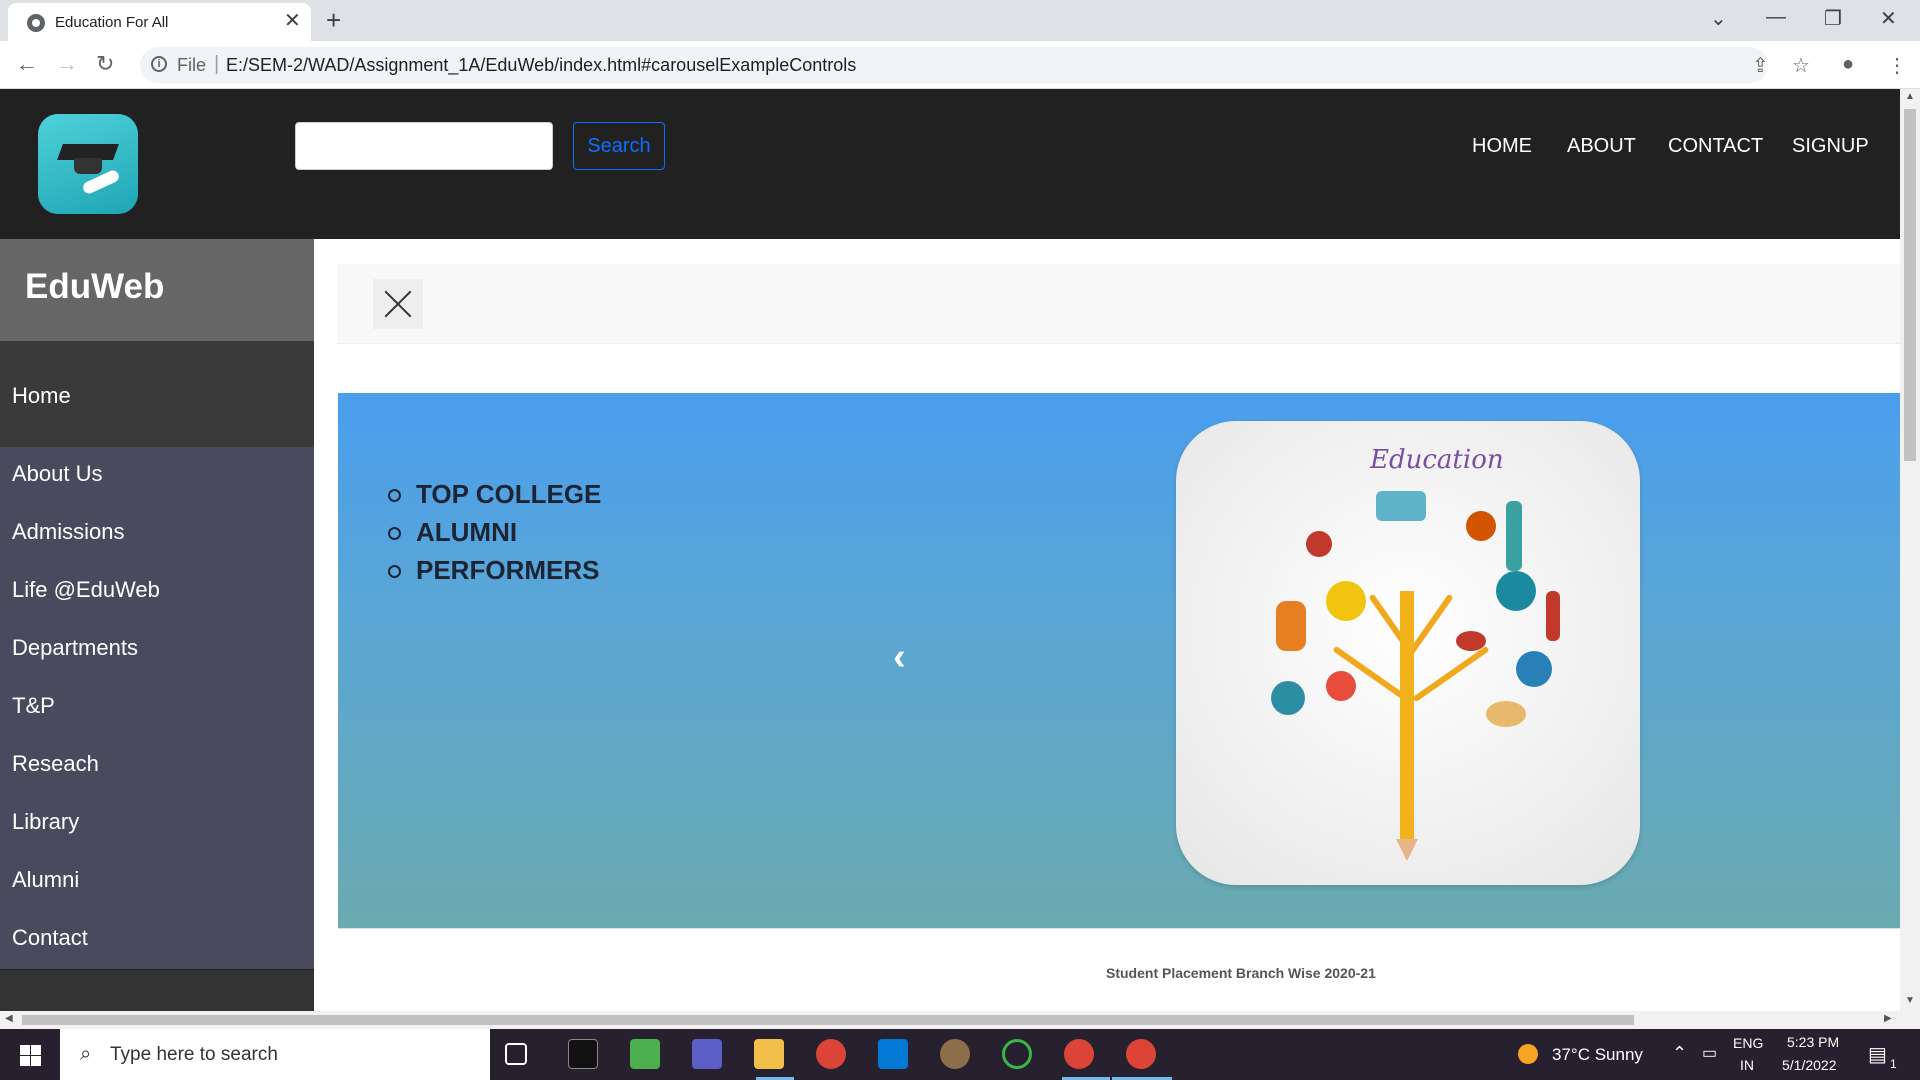 The width and height of the screenshot is (1920, 1080). Describe the element at coordinates (67, 64) in the screenshot. I see `forward-icon: →` at that location.